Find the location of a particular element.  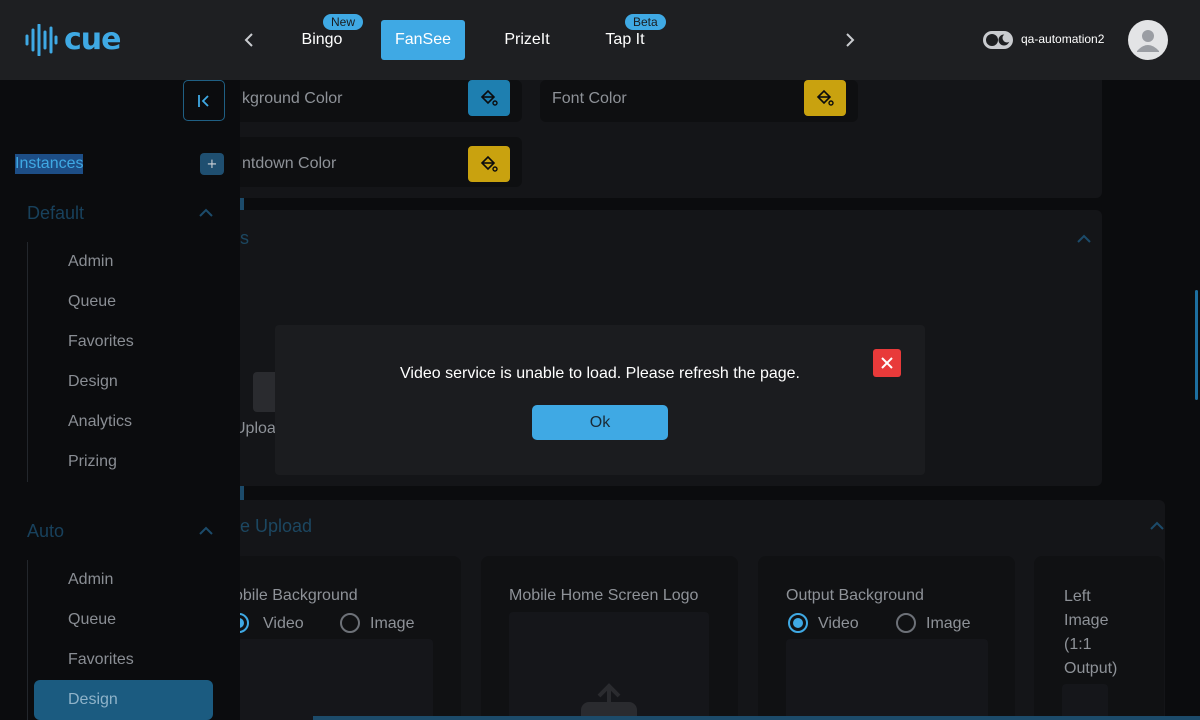

sound-wave-icon is located at coordinates (41, 40).